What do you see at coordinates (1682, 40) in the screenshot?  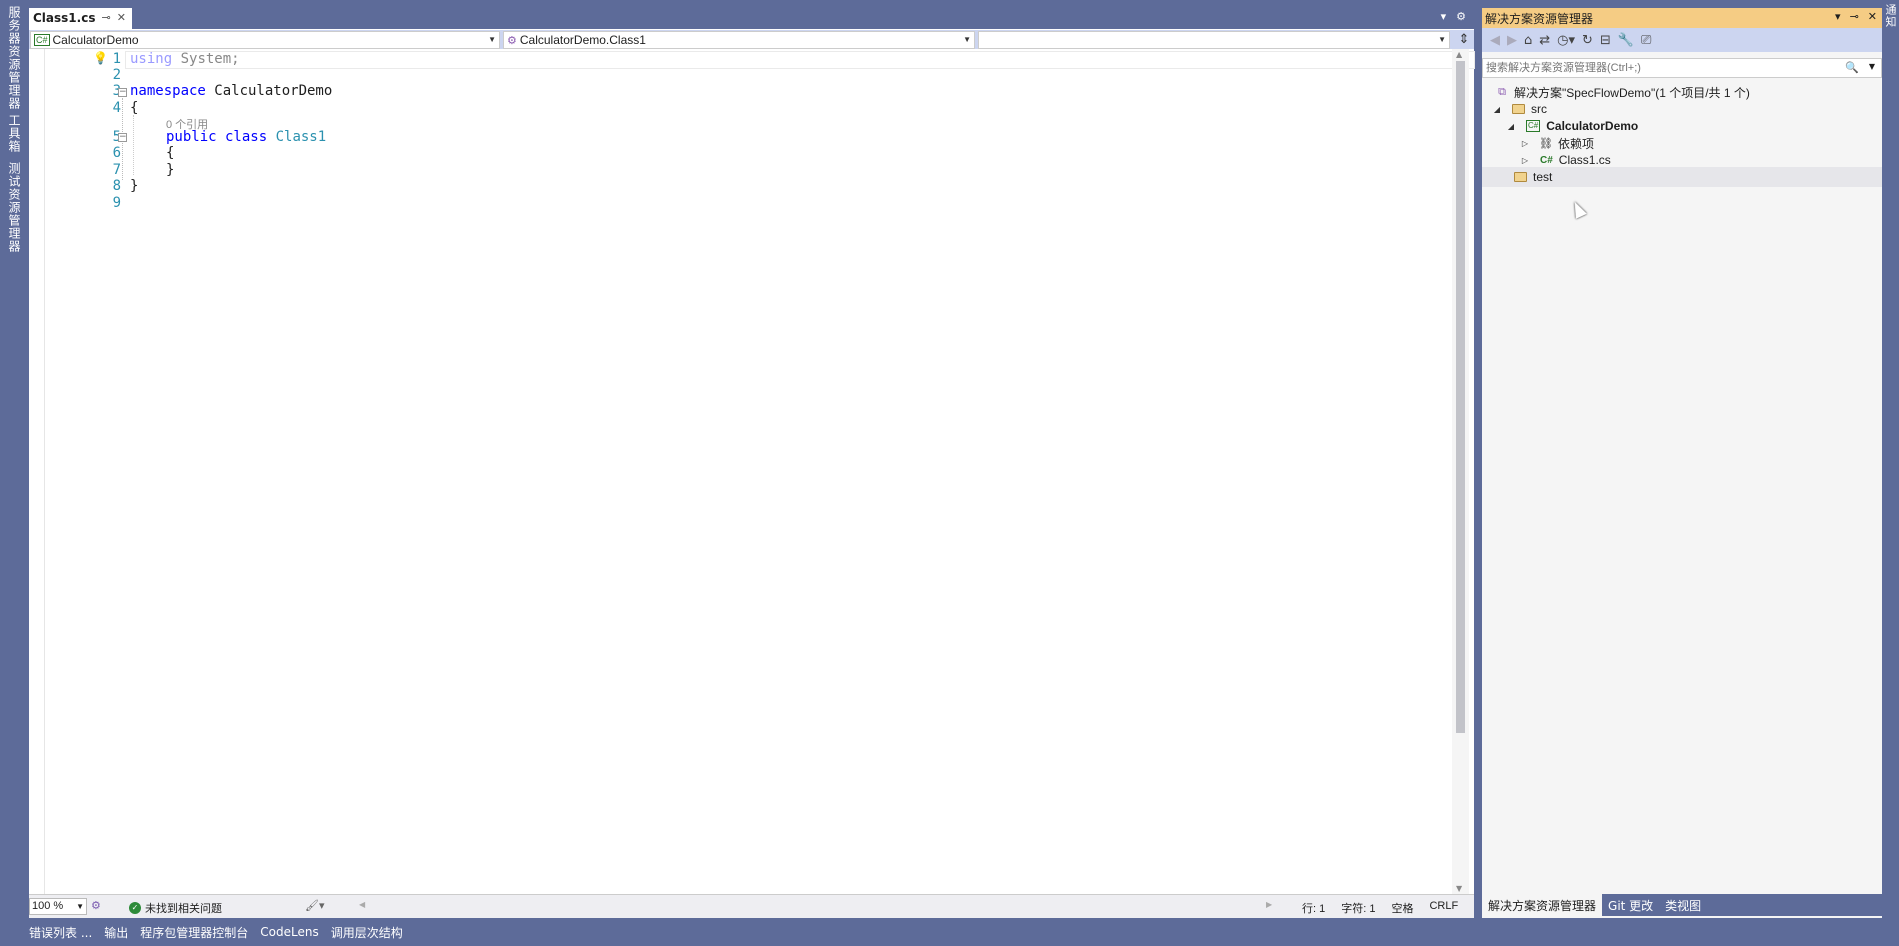 I see `solution-explorer-toolbar: ◀ ▶ ⌂ ⇄ ◷▾ ↻ ⊟ 🔧 ⎚` at bounding box center [1682, 40].